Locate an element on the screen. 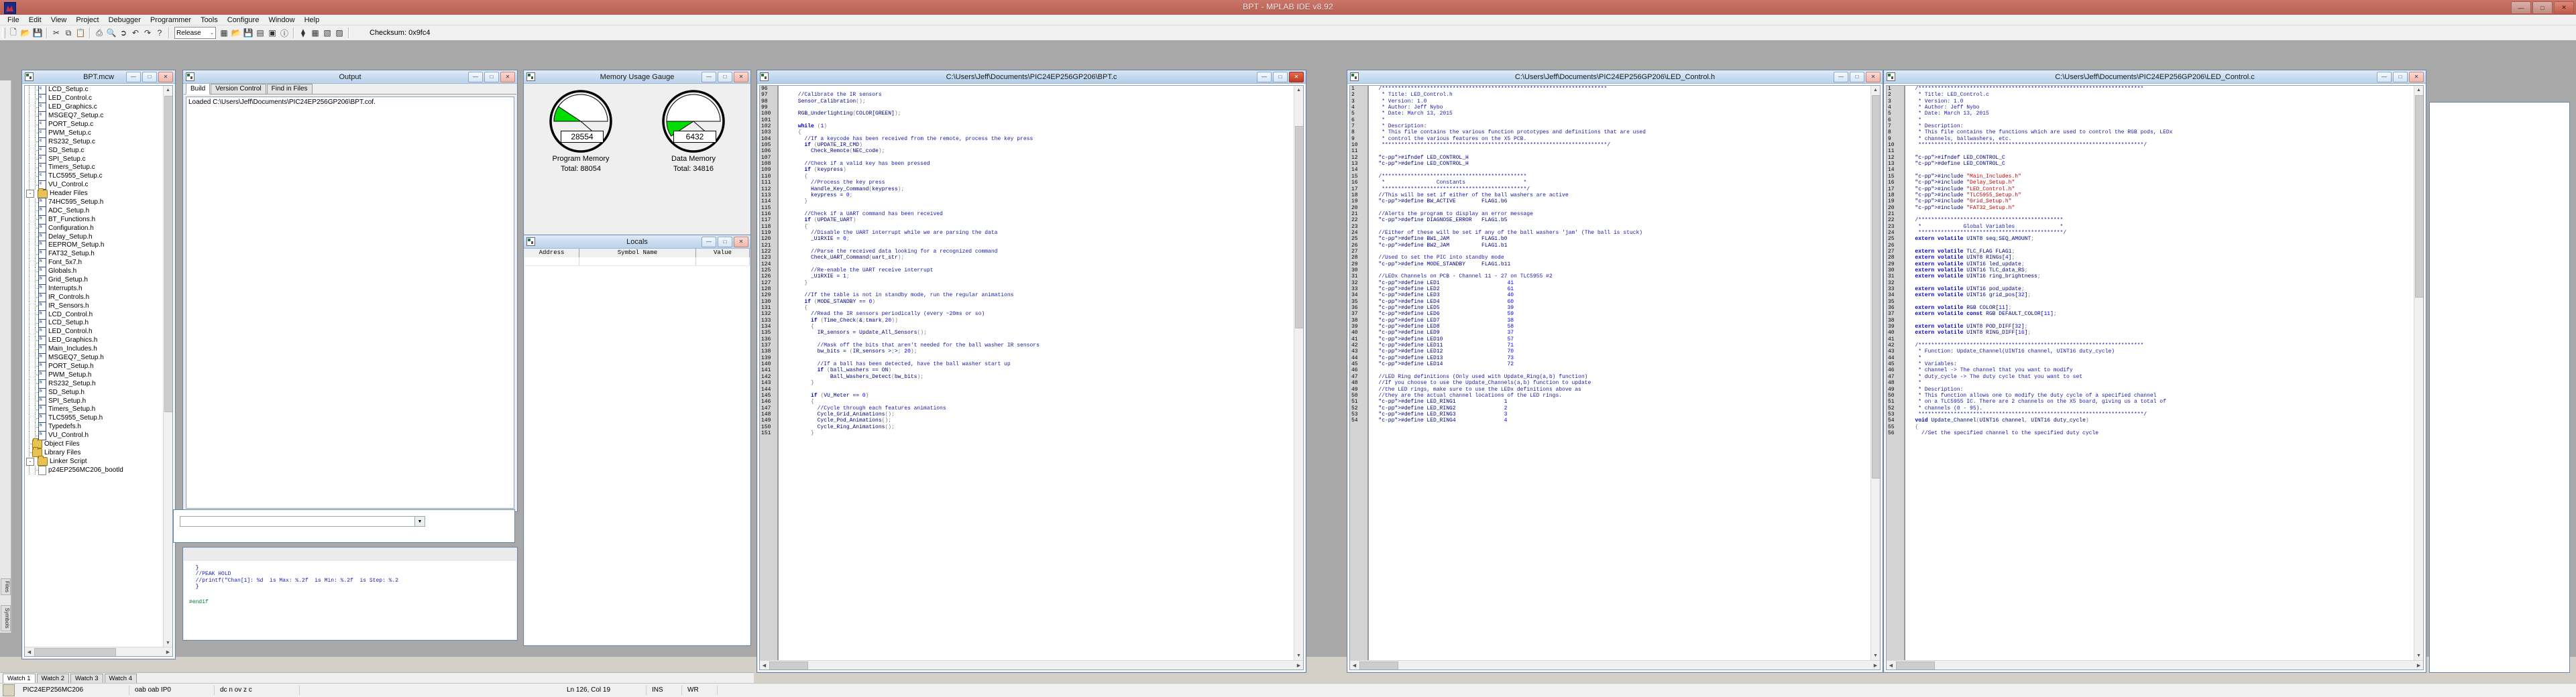 The image size is (2576, 697). cut-icon: ✂ is located at coordinates (56, 33).